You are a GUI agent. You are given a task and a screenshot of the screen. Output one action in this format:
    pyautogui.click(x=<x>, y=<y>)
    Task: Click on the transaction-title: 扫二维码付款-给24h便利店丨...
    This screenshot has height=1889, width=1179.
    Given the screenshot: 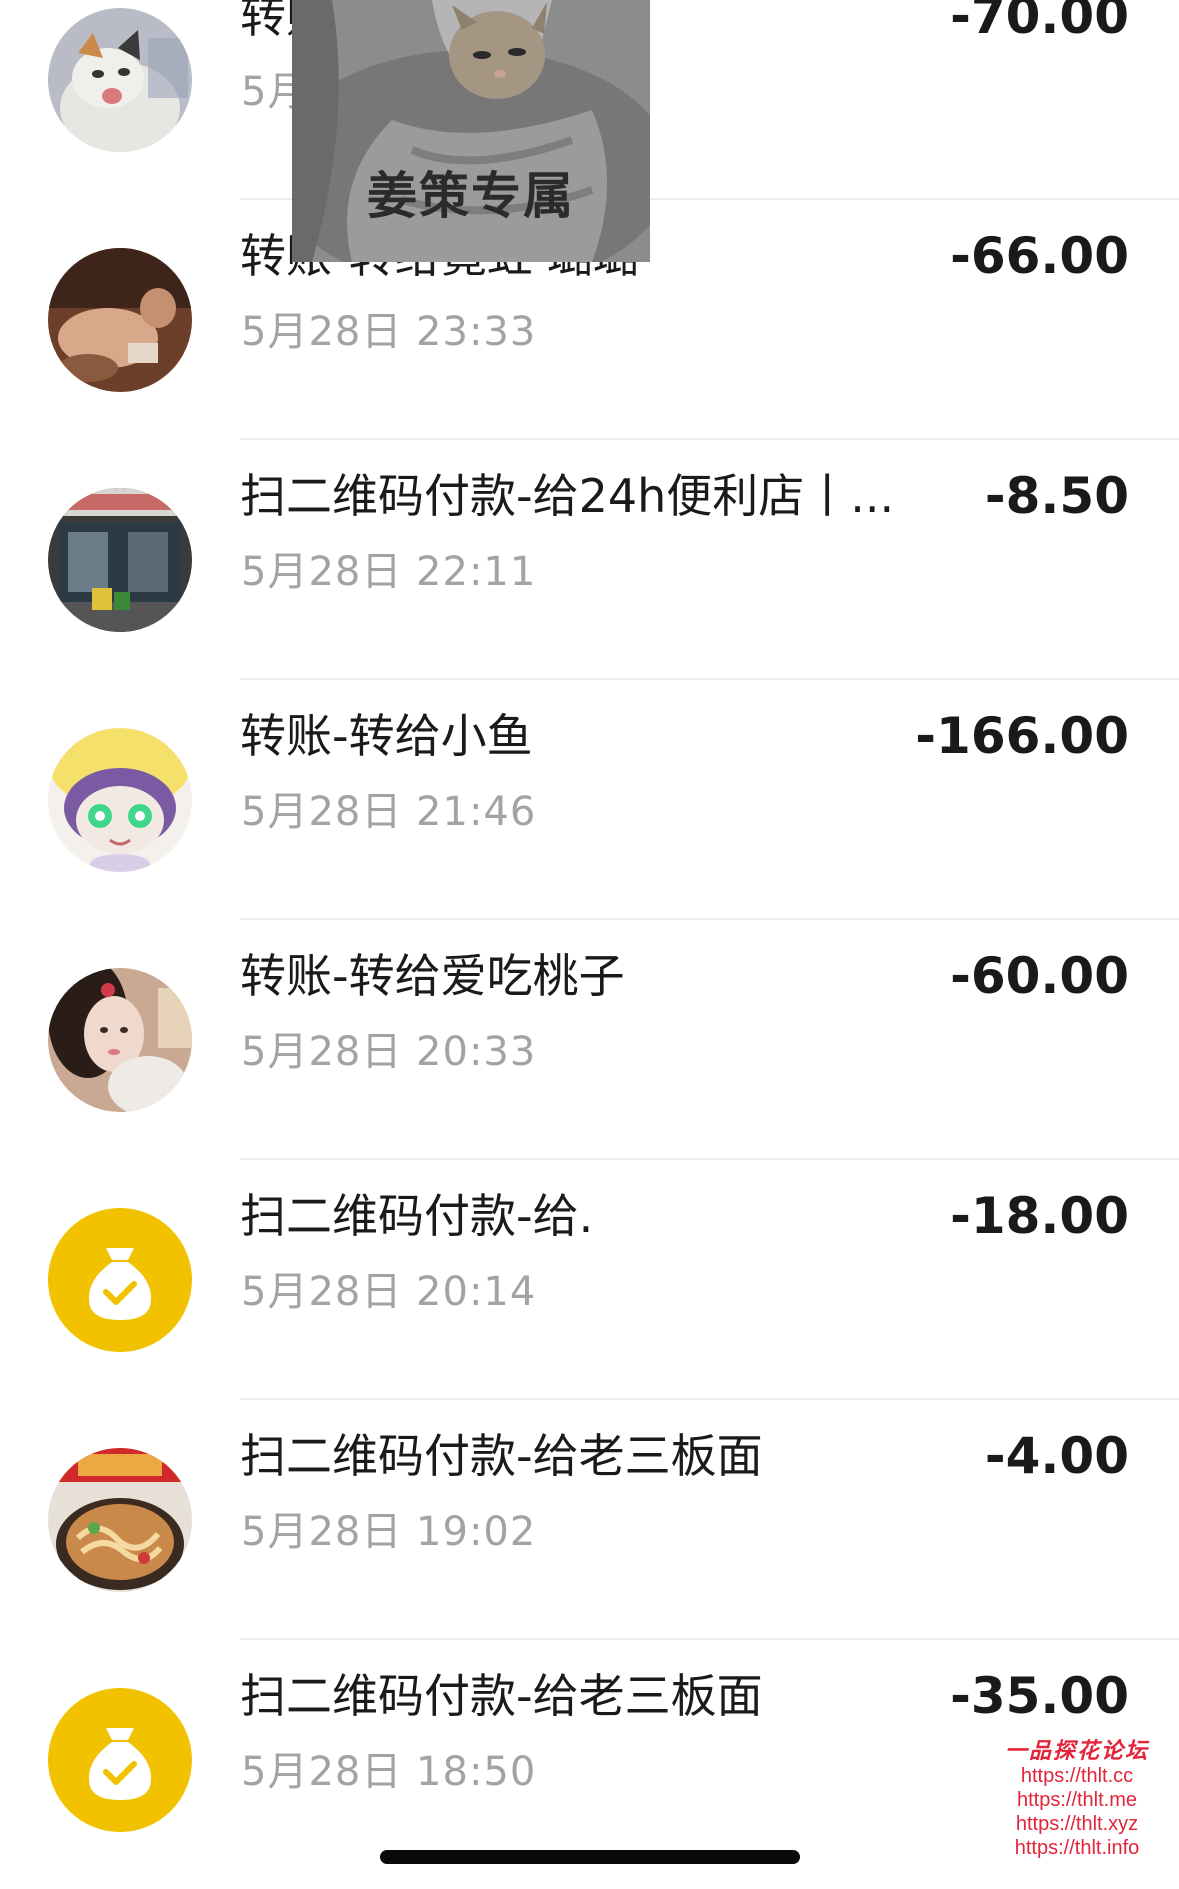 What is the action you would take?
    pyautogui.click(x=567, y=496)
    